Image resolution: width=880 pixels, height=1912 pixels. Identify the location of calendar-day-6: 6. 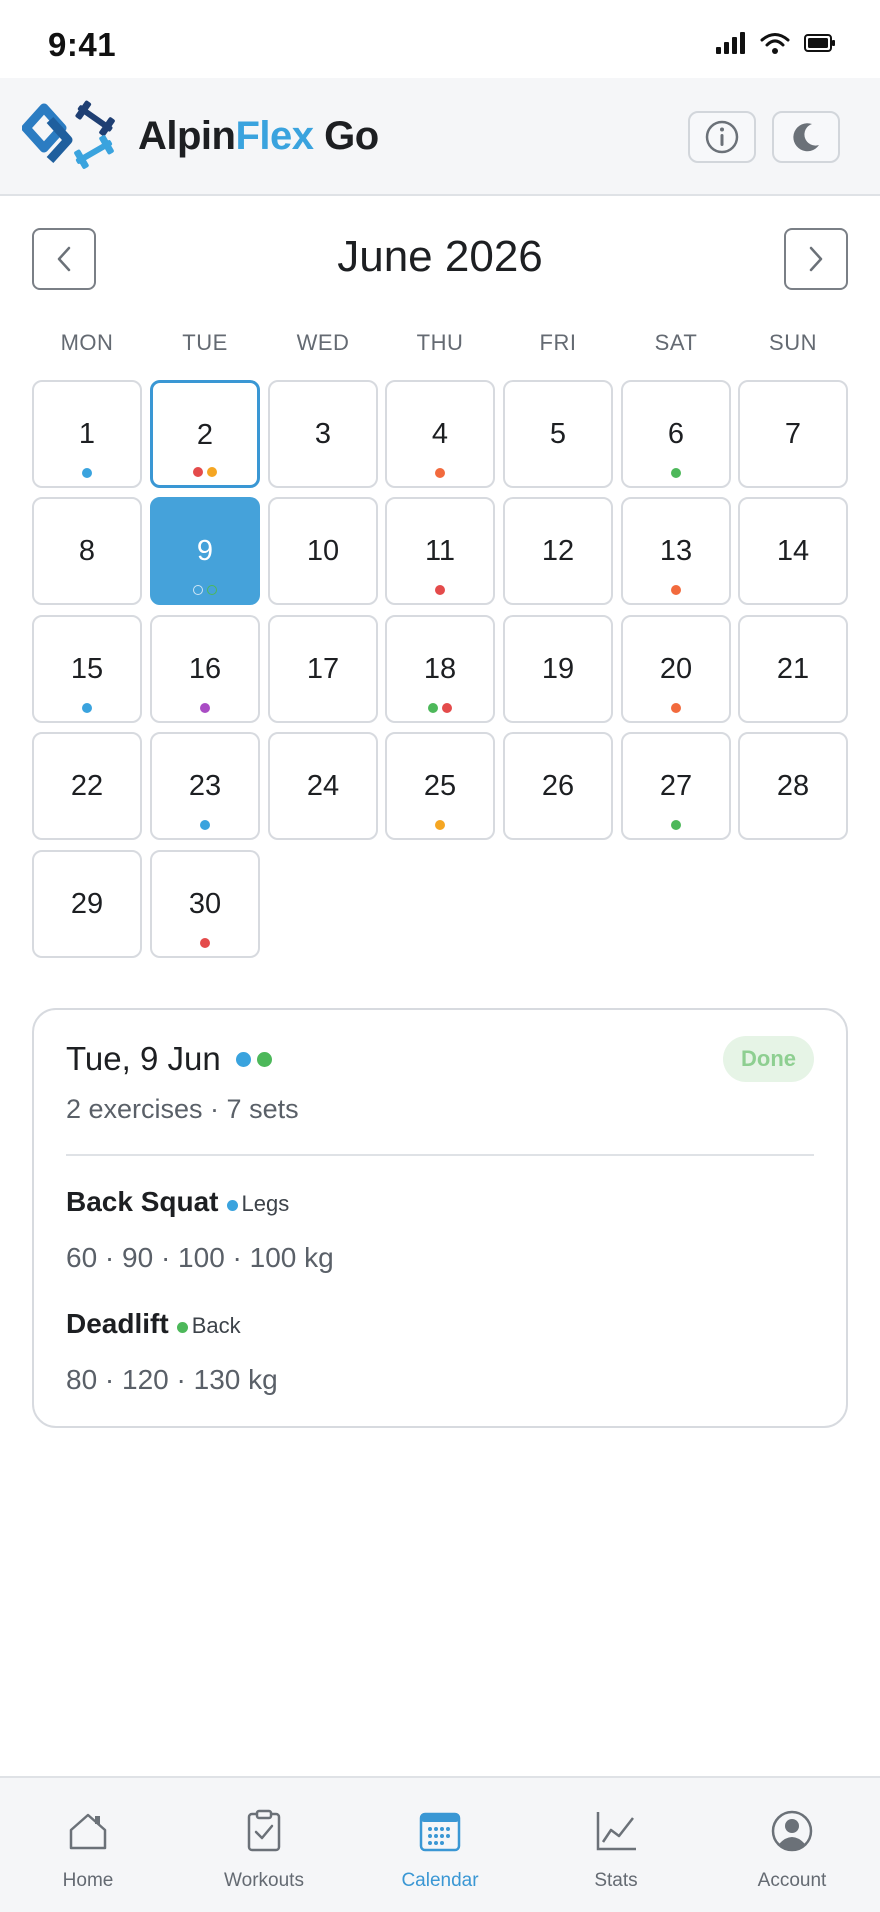
(676, 434).